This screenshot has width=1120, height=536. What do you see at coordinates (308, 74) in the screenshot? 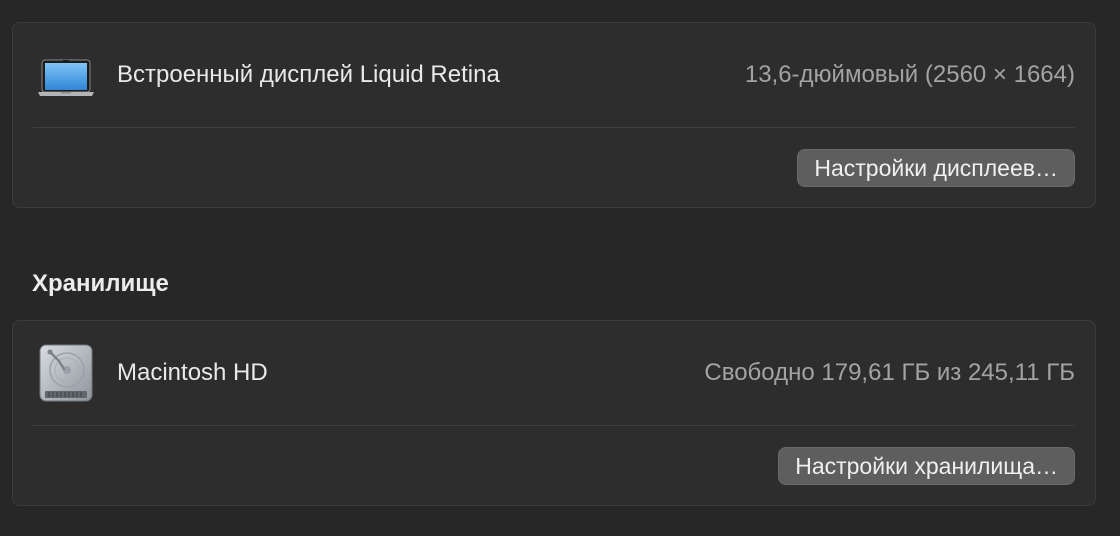
I see `display-title: Встроенный дисплей Liquid Retina` at bounding box center [308, 74].